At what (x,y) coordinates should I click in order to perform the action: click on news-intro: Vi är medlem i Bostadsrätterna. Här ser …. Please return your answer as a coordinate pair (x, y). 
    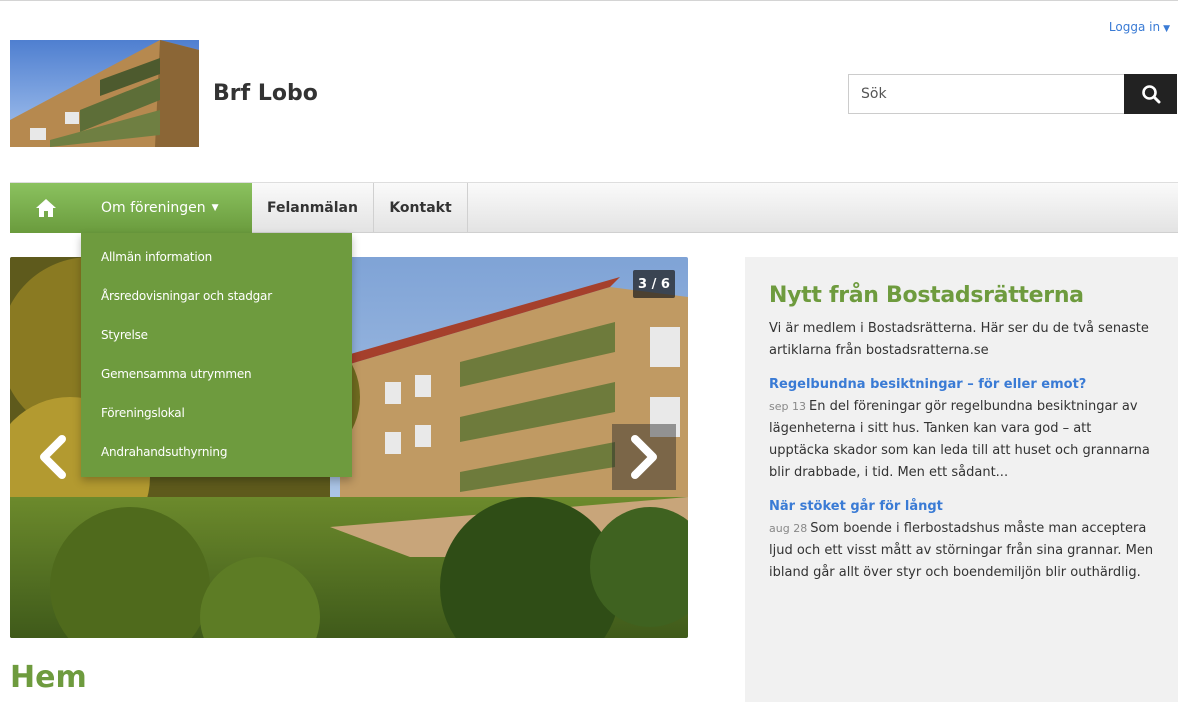
    Looking at the image, I should click on (959, 339).